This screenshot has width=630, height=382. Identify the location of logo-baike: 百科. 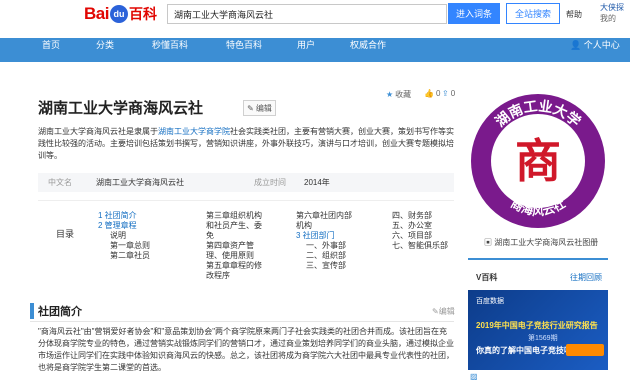
(142, 14).